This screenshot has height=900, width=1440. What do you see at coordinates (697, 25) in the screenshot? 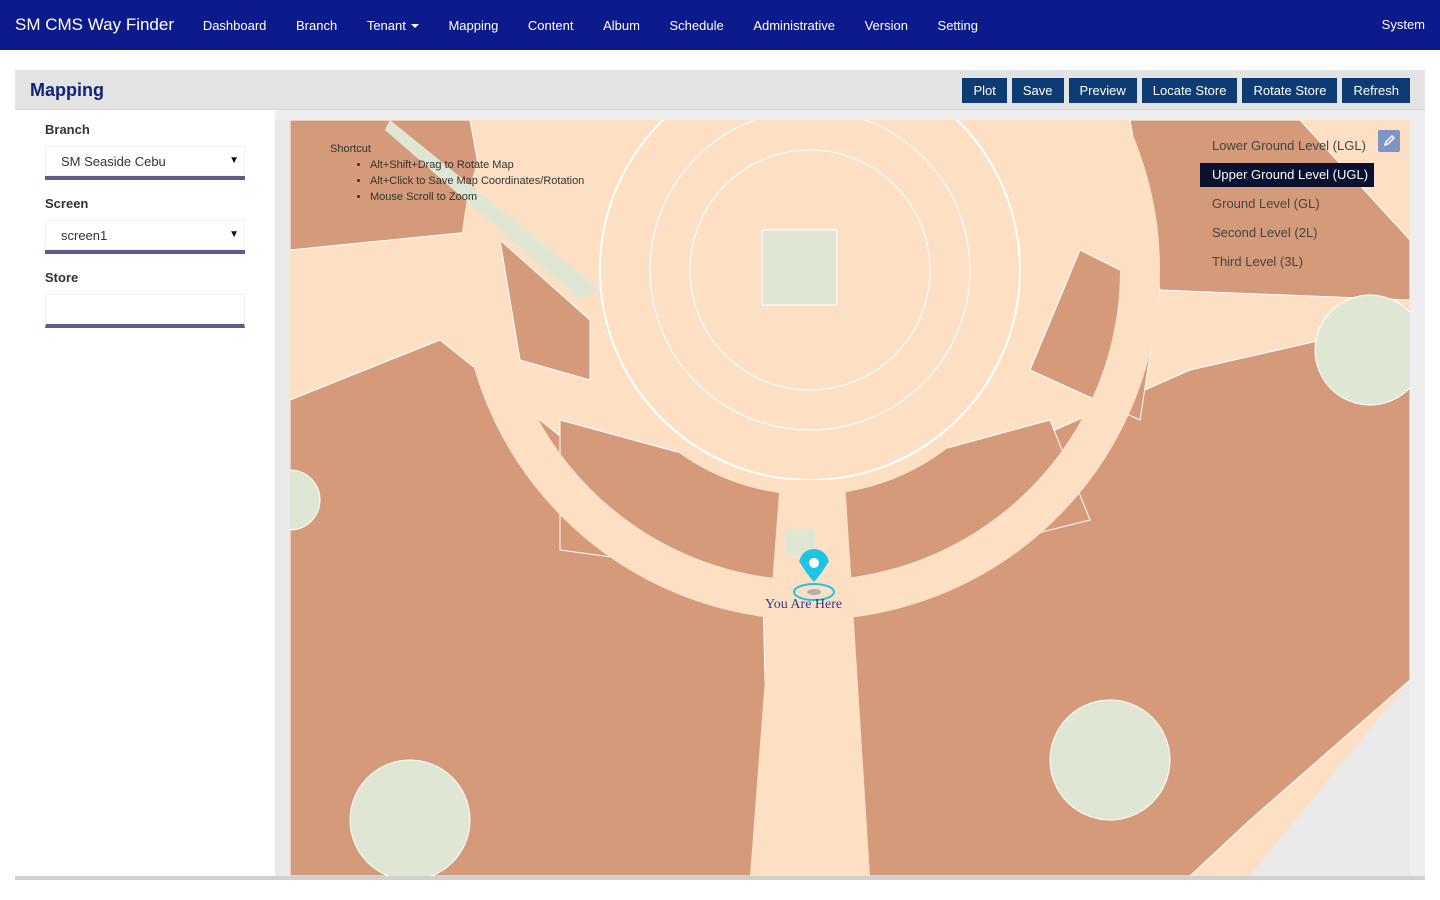
I see `nav-schedule: Schedule` at bounding box center [697, 25].